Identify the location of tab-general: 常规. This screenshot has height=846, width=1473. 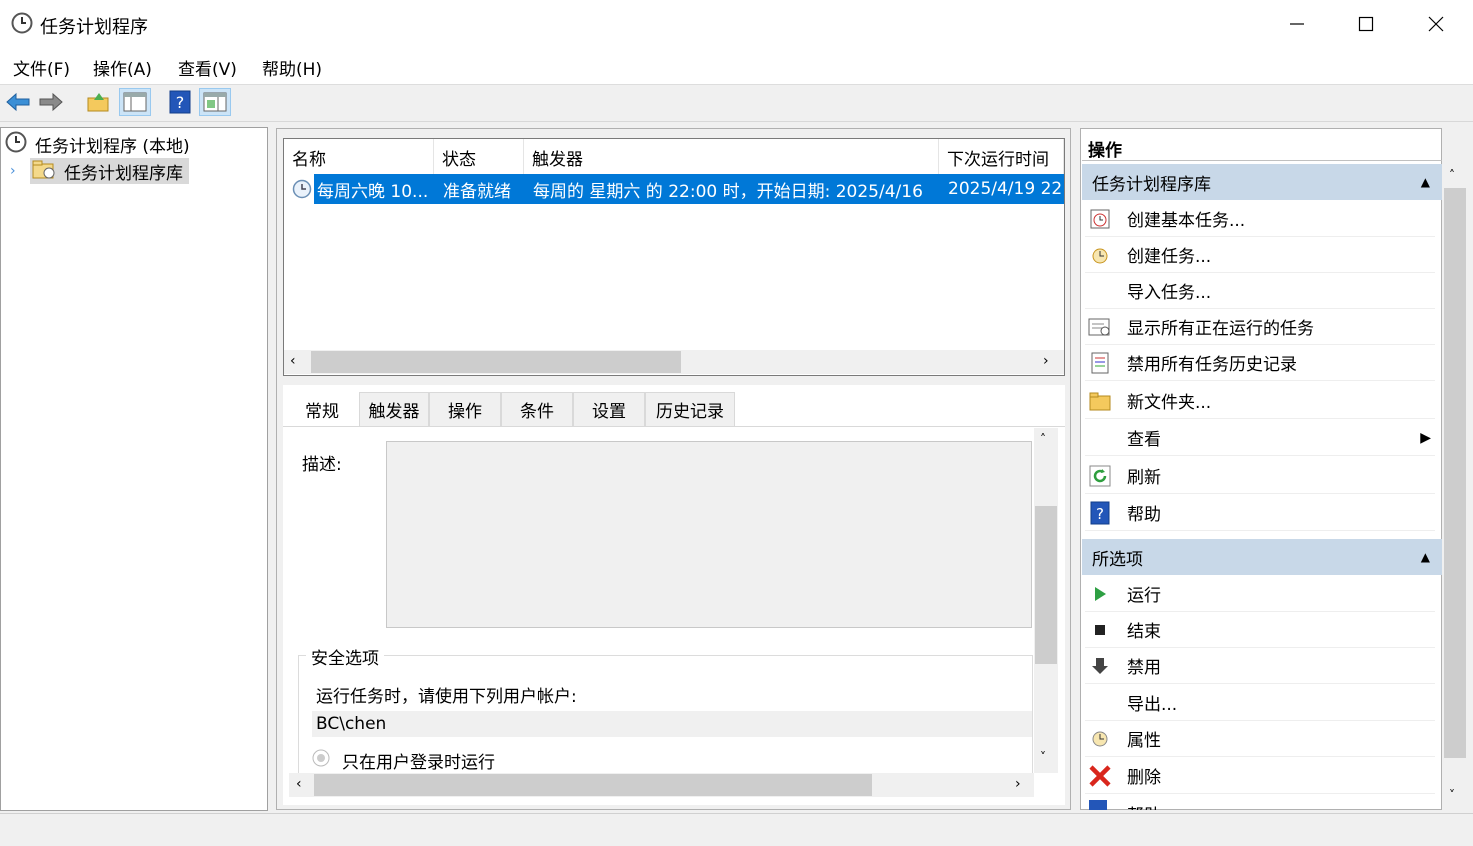
(322, 409).